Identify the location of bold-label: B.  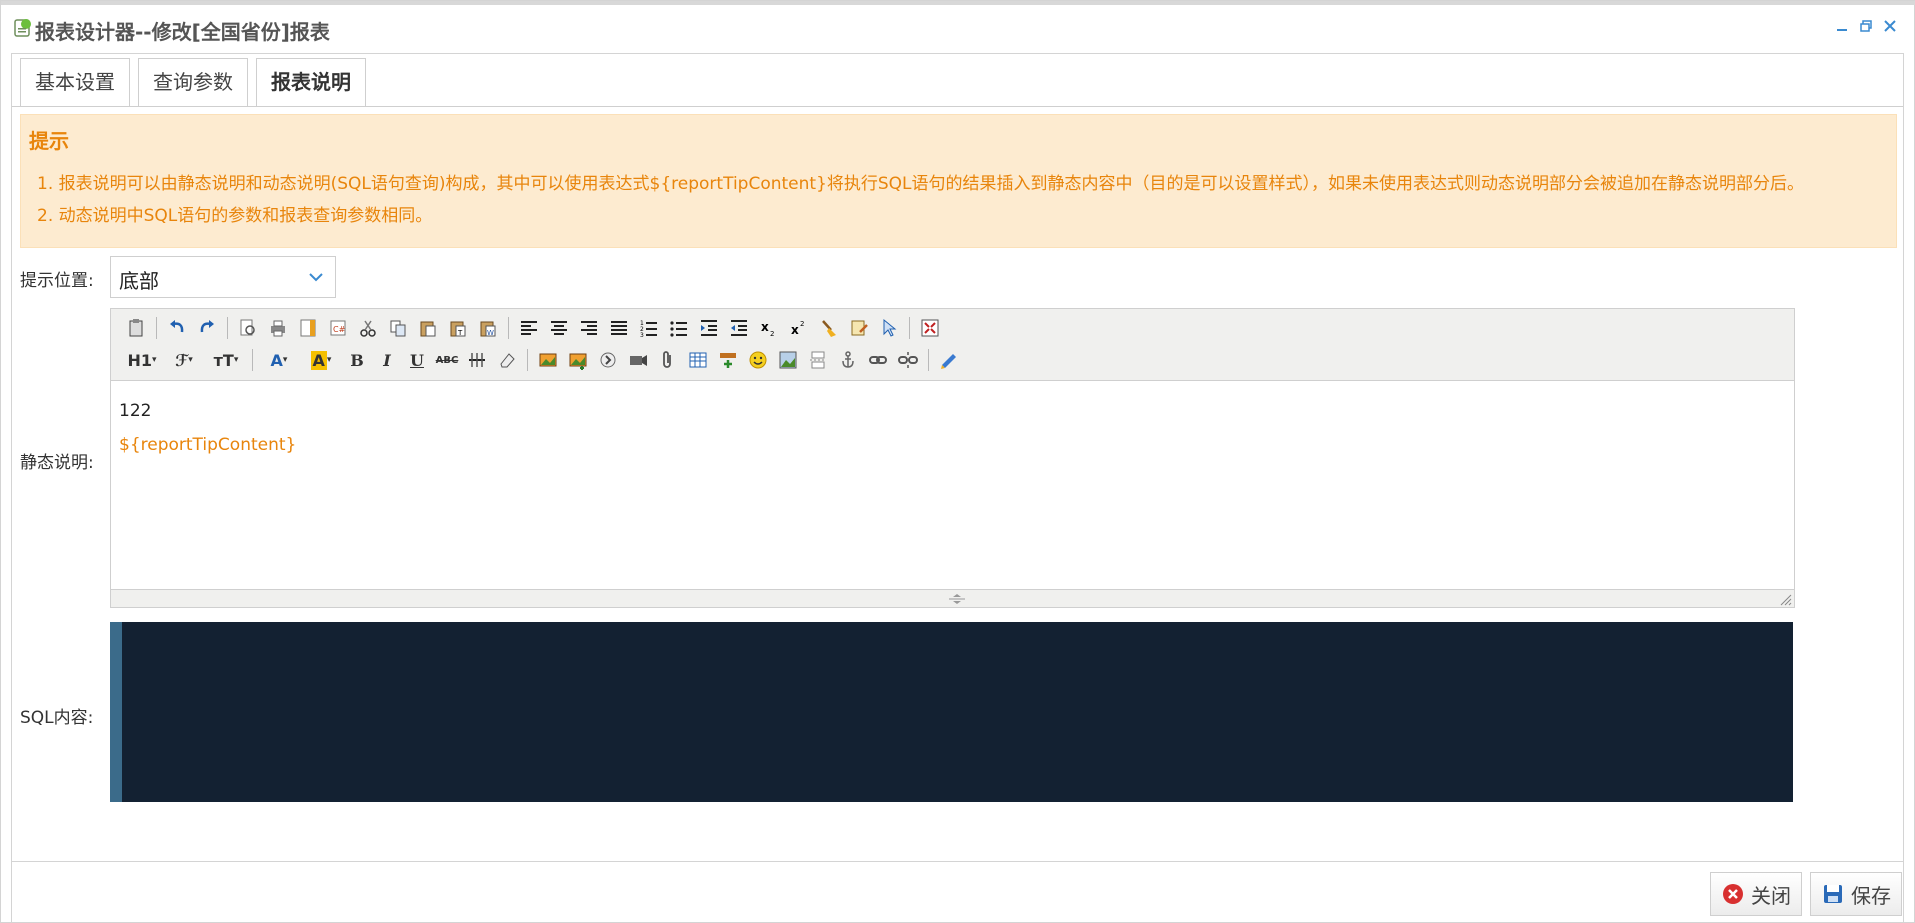
(357, 360).